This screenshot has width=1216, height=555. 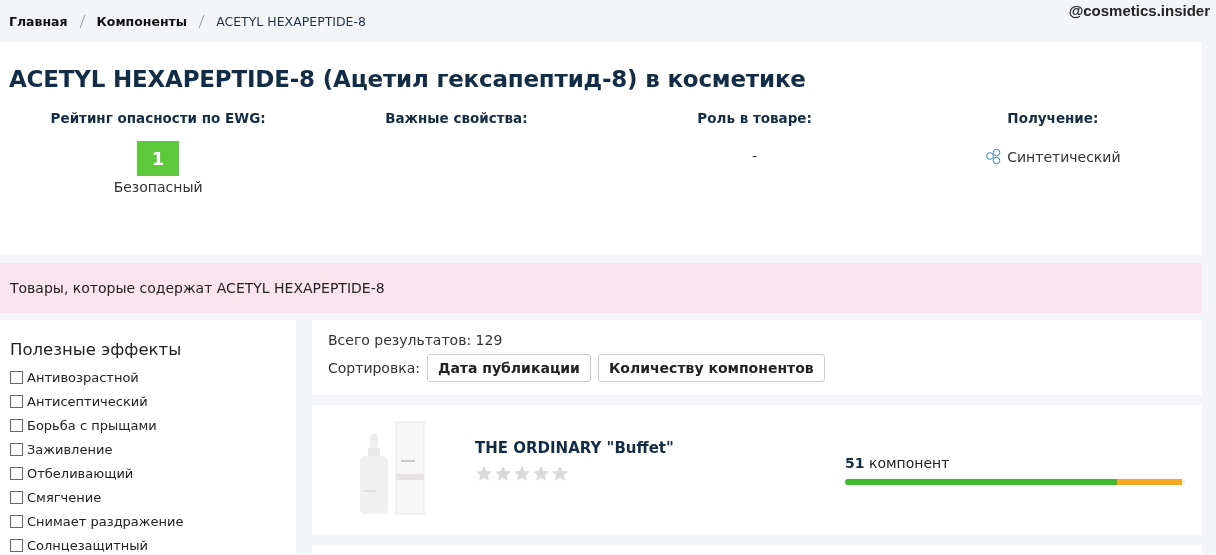 What do you see at coordinates (711, 368) in the screenshot?
I see `sort-button: Количеству компонентов` at bounding box center [711, 368].